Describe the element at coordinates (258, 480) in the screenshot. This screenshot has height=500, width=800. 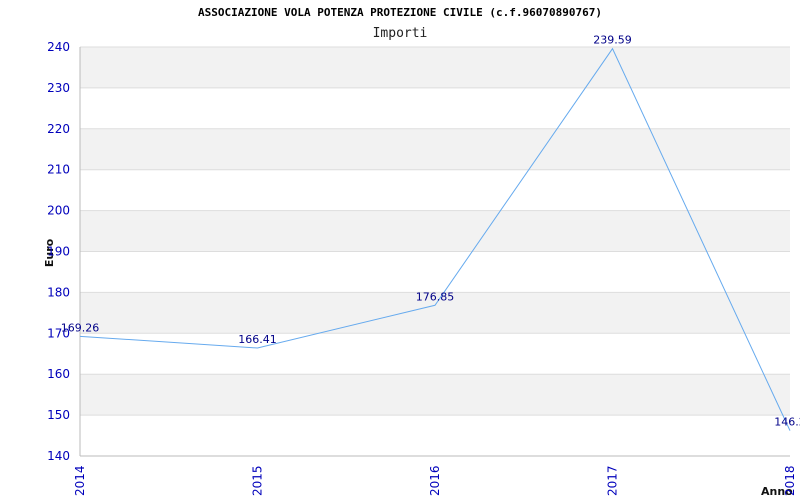
I see `x-tick-label: 2015` at that location.